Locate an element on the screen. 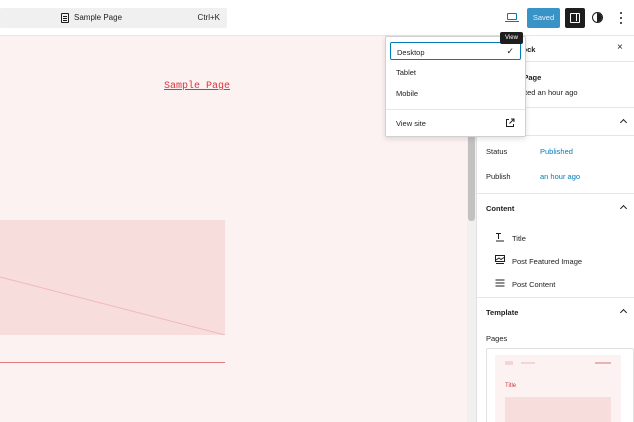 The width and height of the screenshot is (634, 422). publish-value: an hour ago is located at coordinates (560, 176).